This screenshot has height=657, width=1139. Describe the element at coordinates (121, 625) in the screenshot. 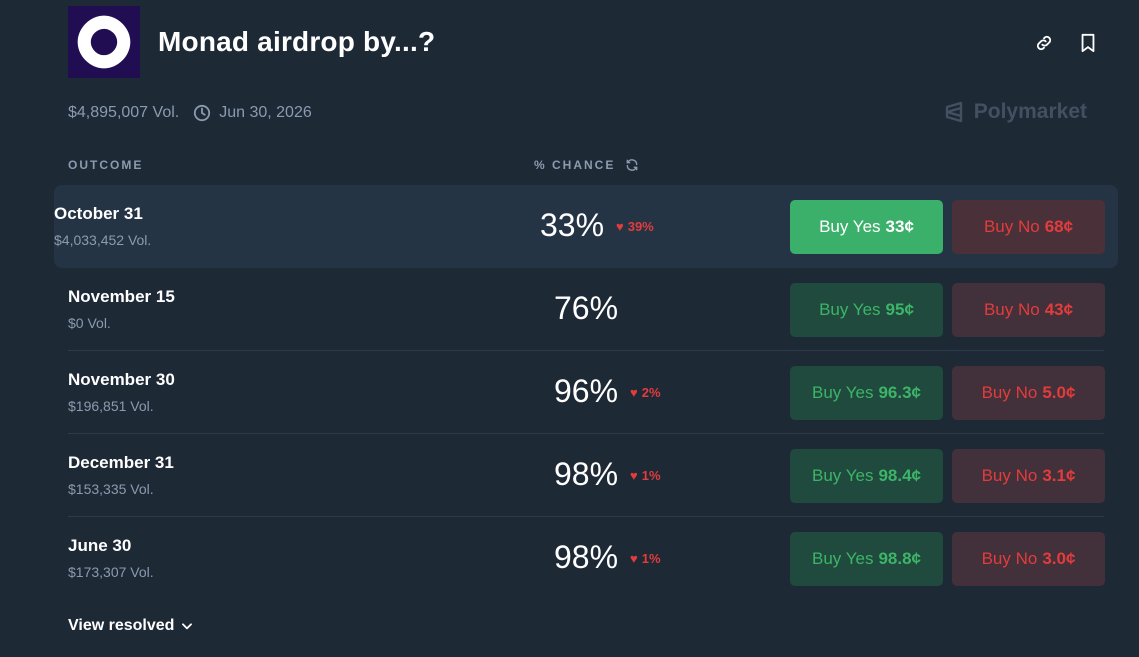

I see `view-resolved-label: View resolved` at that location.